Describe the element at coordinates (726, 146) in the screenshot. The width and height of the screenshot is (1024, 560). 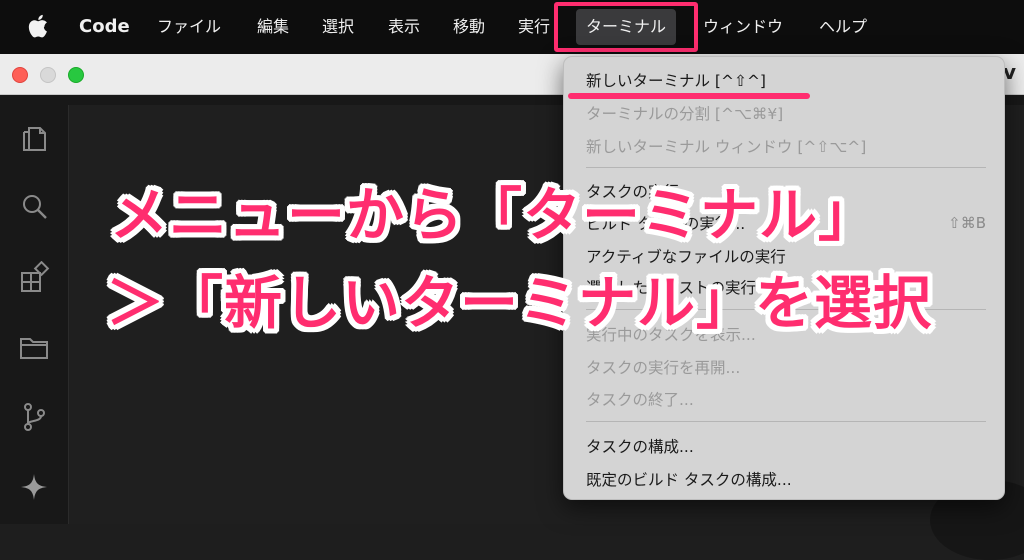
I see `menu-item-new-terminal-window: 新しいターミナル ウィンドウ [^⇧⌥^]` at that location.